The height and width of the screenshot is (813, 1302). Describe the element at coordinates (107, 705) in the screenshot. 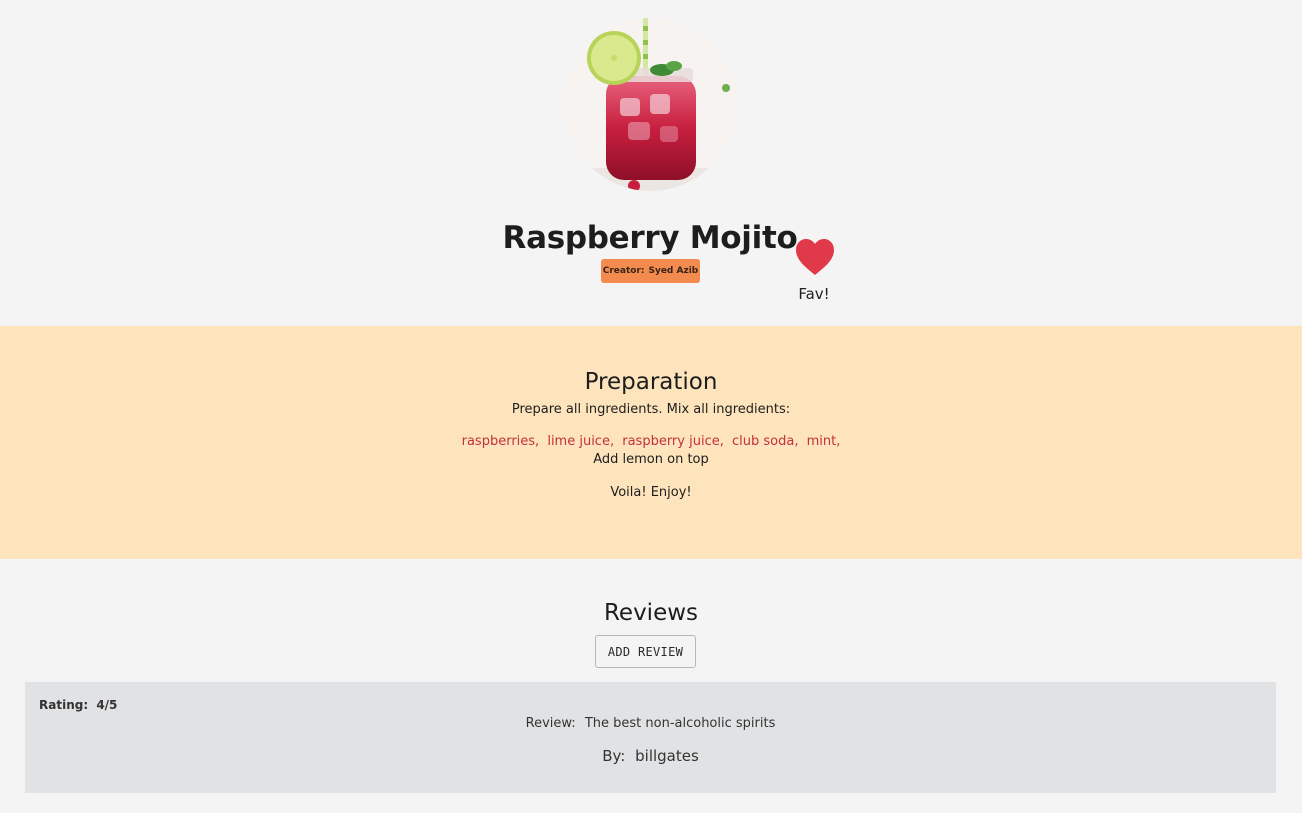

I see `rating-value: 4/5` at that location.